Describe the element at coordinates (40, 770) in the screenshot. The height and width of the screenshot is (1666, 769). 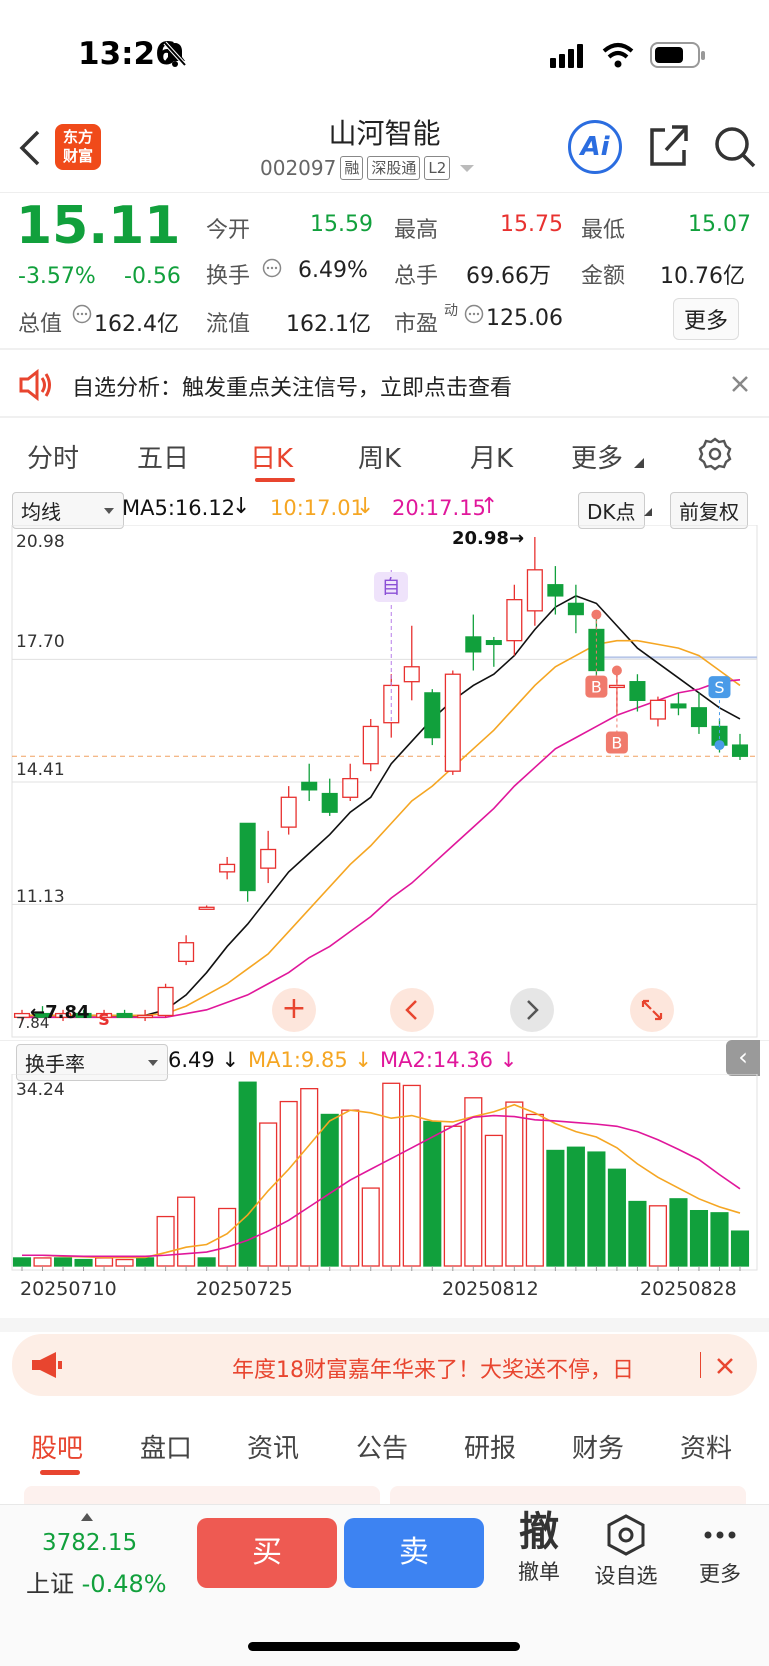
I see `axis-tick-3: 14.41` at that location.